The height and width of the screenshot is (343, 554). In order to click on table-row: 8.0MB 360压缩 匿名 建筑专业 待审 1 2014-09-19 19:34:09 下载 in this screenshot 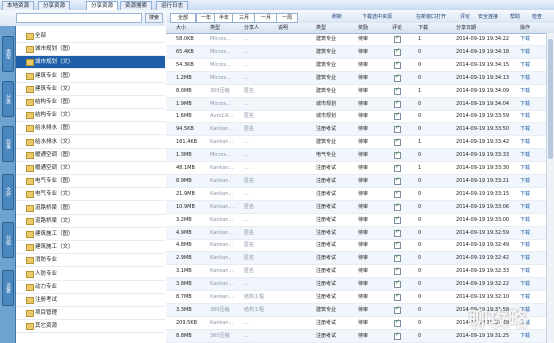, I will do `click(360, 91)`.